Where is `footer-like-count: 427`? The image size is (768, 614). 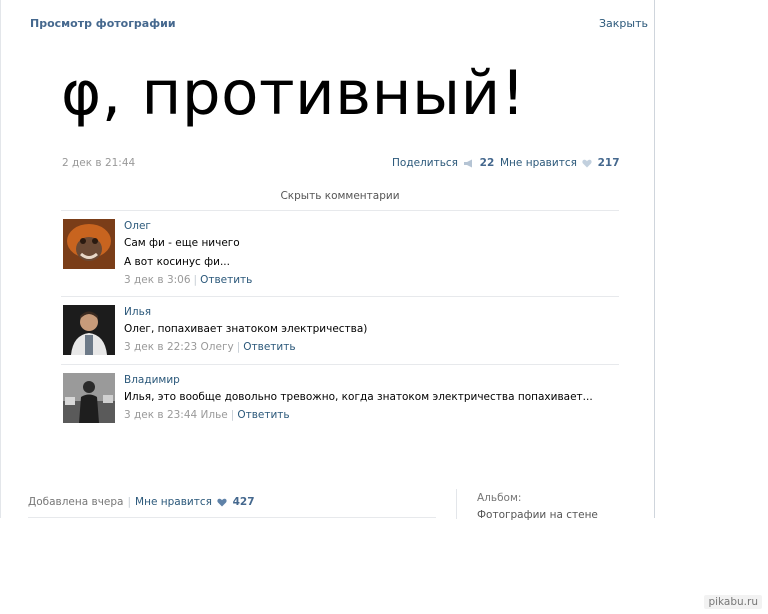
footer-like-count: 427 is located at coordinates (243, 502).